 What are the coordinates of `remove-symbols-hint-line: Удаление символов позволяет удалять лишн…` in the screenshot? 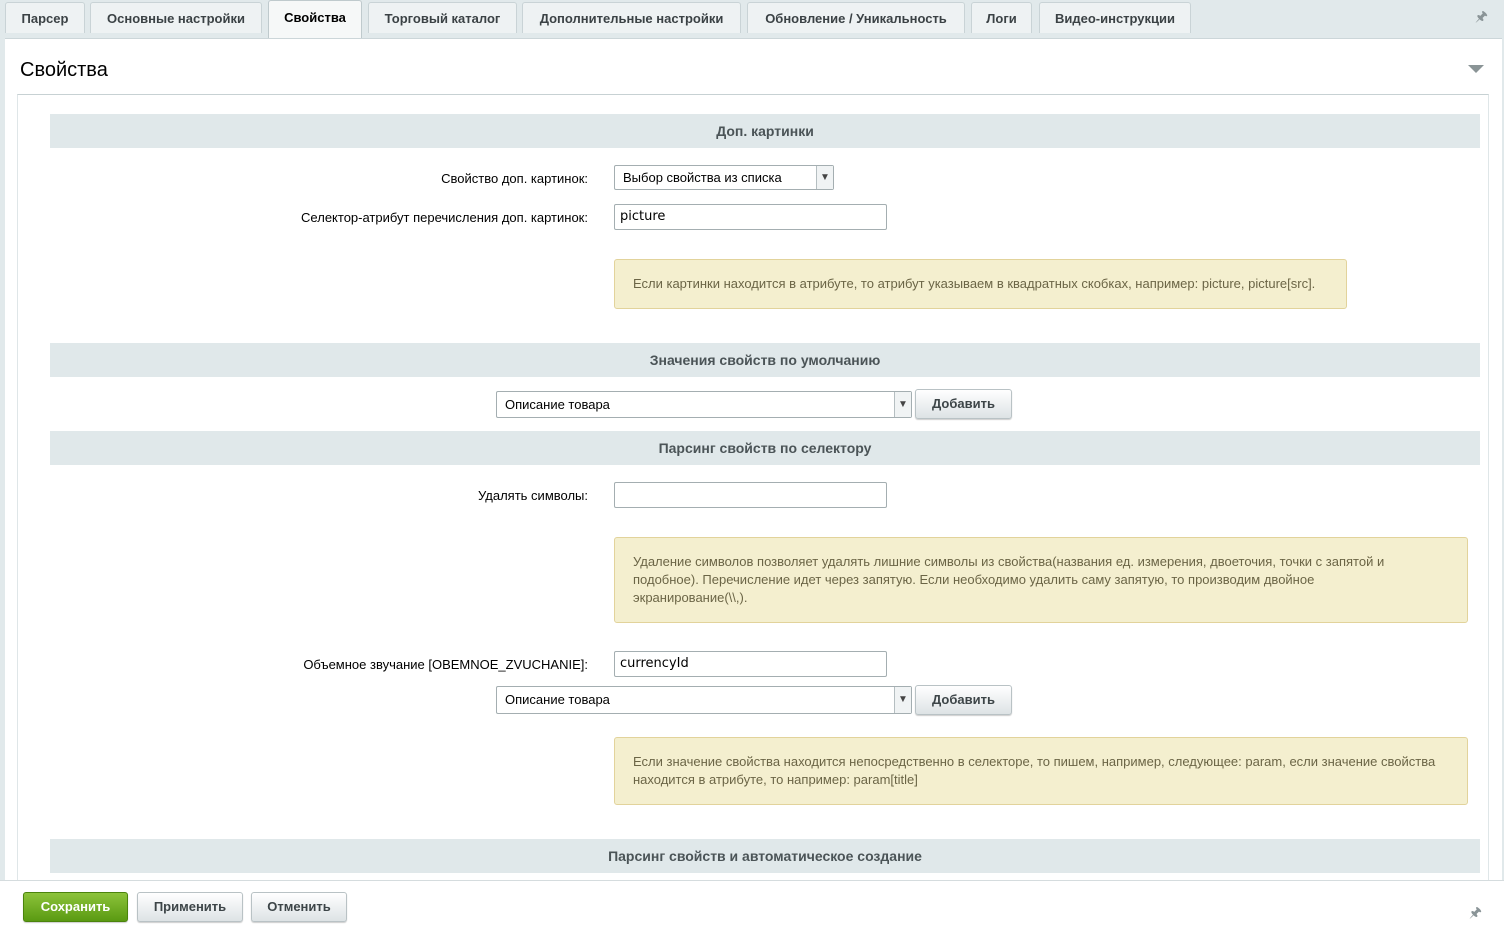 It's located at (1009, 561).